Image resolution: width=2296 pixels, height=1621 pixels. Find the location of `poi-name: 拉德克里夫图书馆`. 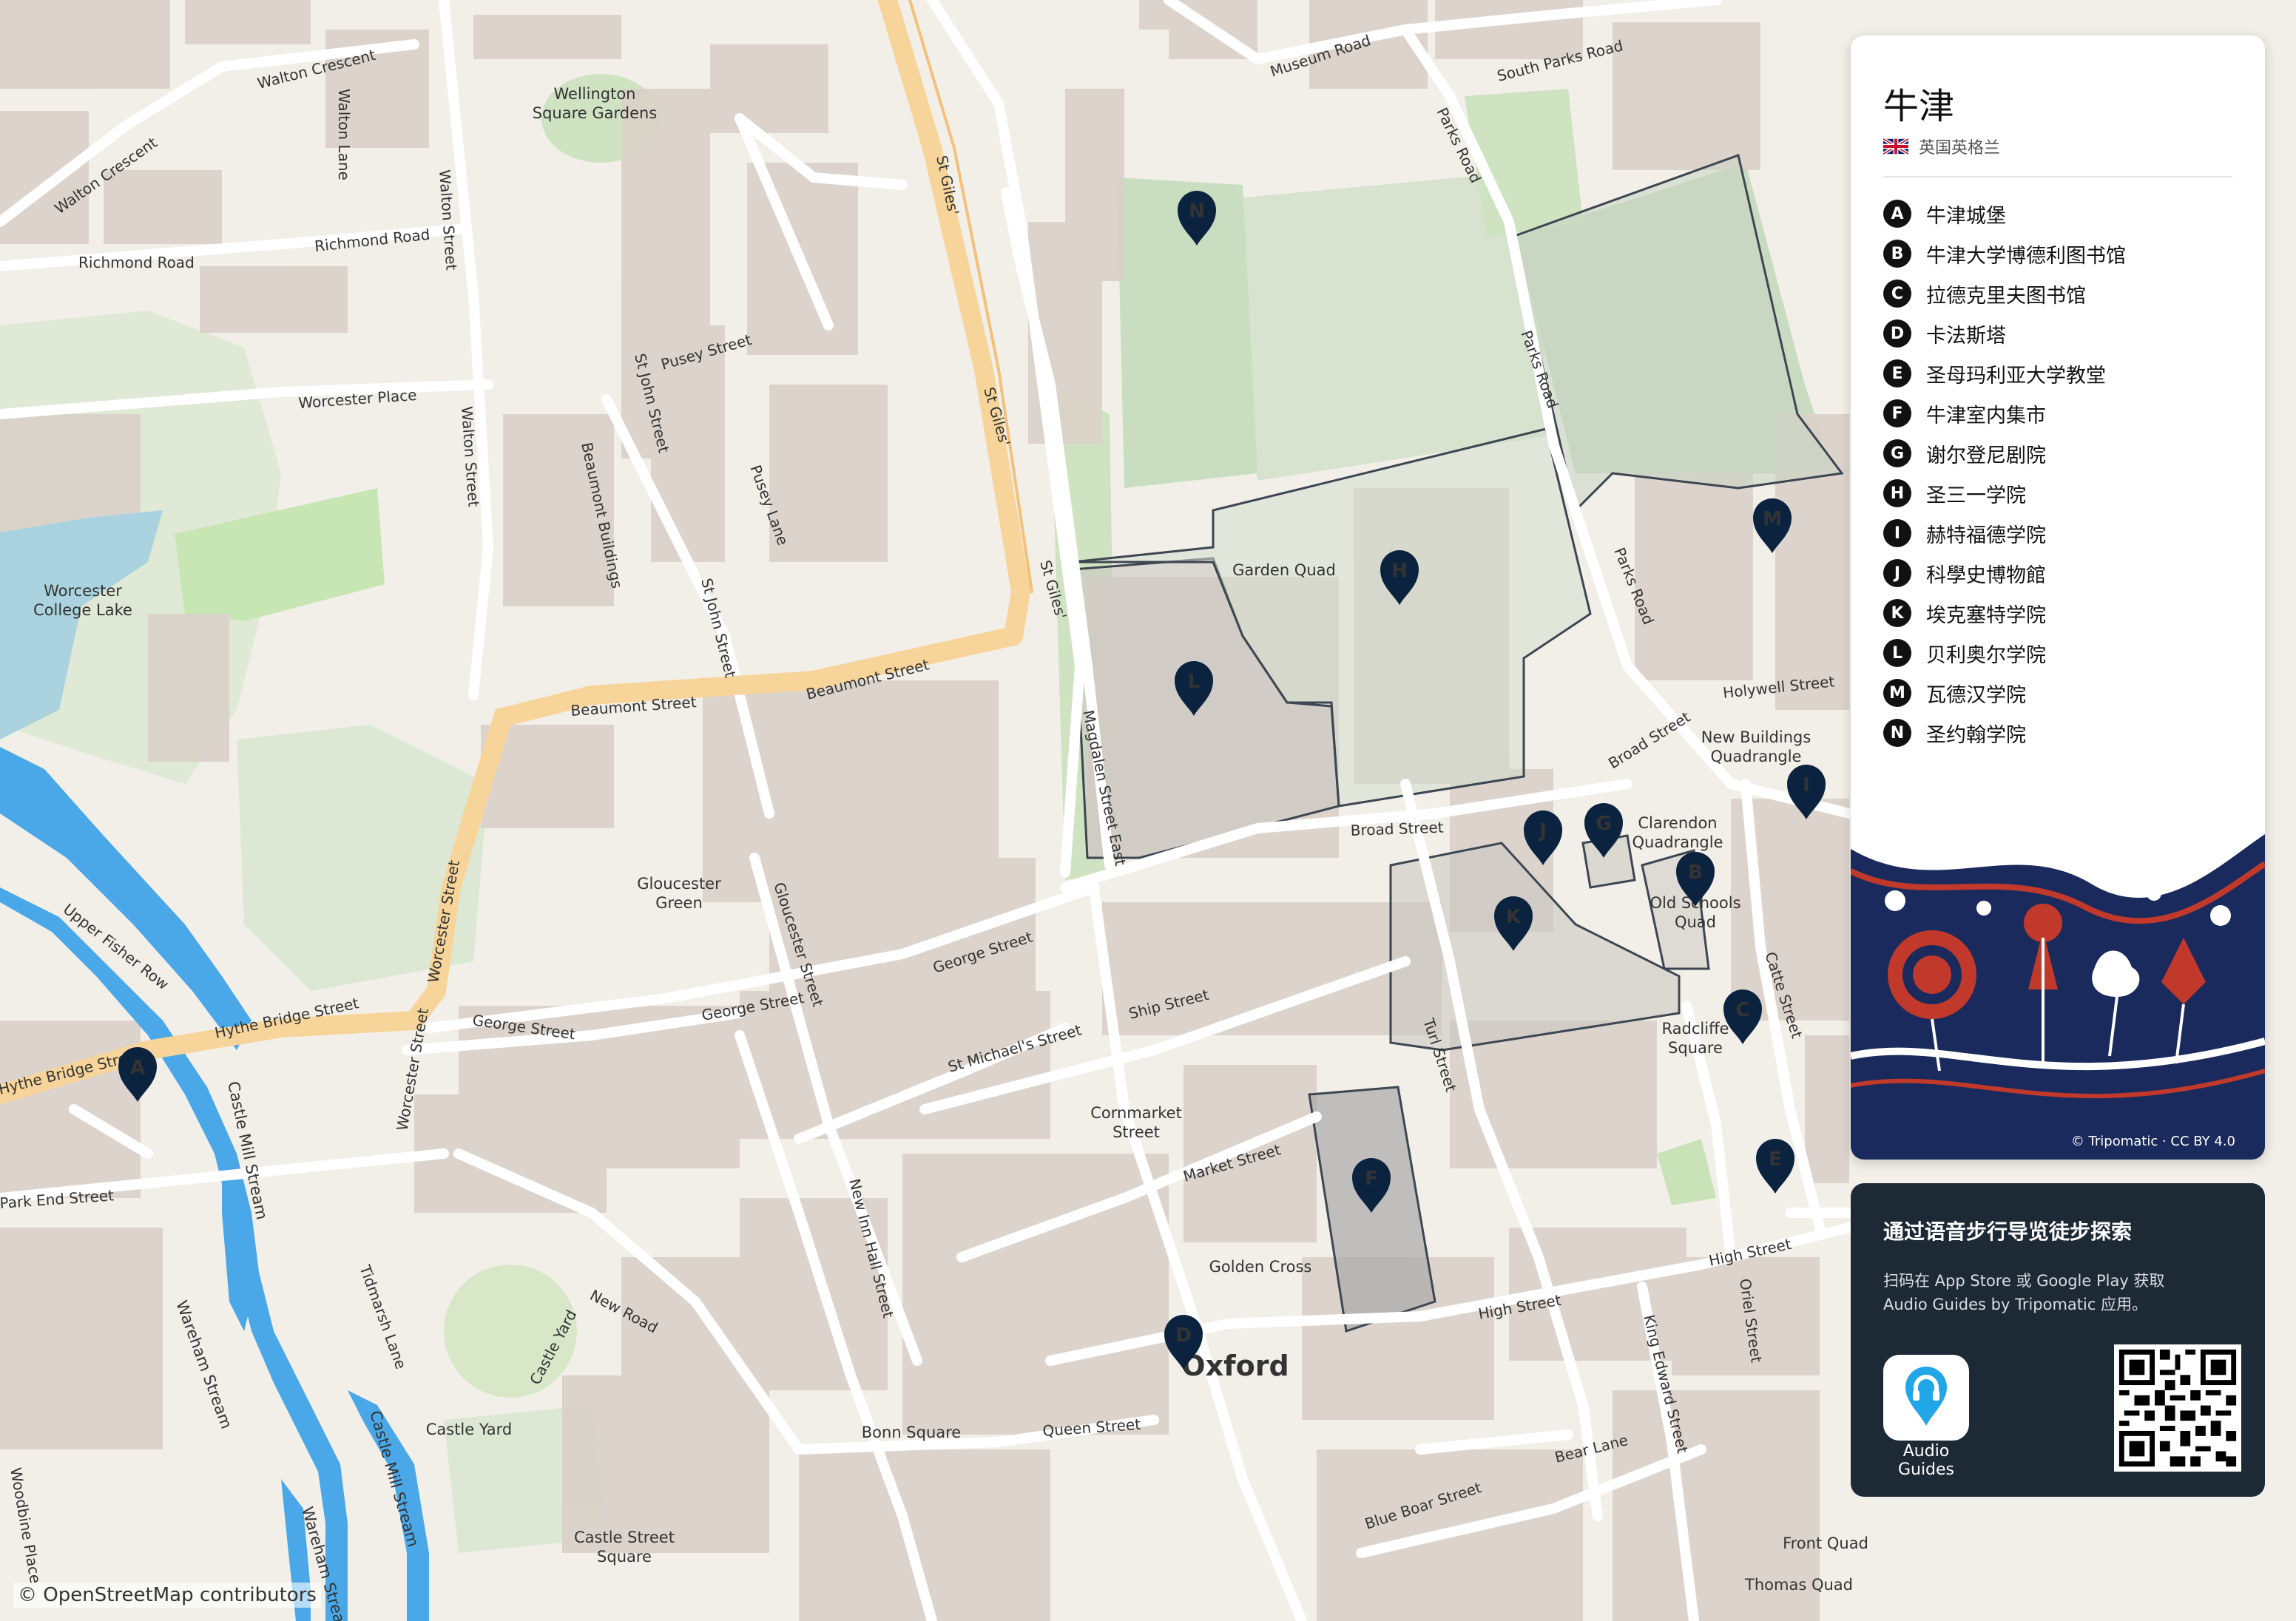

poi-name: 拉德克里夫图书馆 is located at coordinates (2006, 296).